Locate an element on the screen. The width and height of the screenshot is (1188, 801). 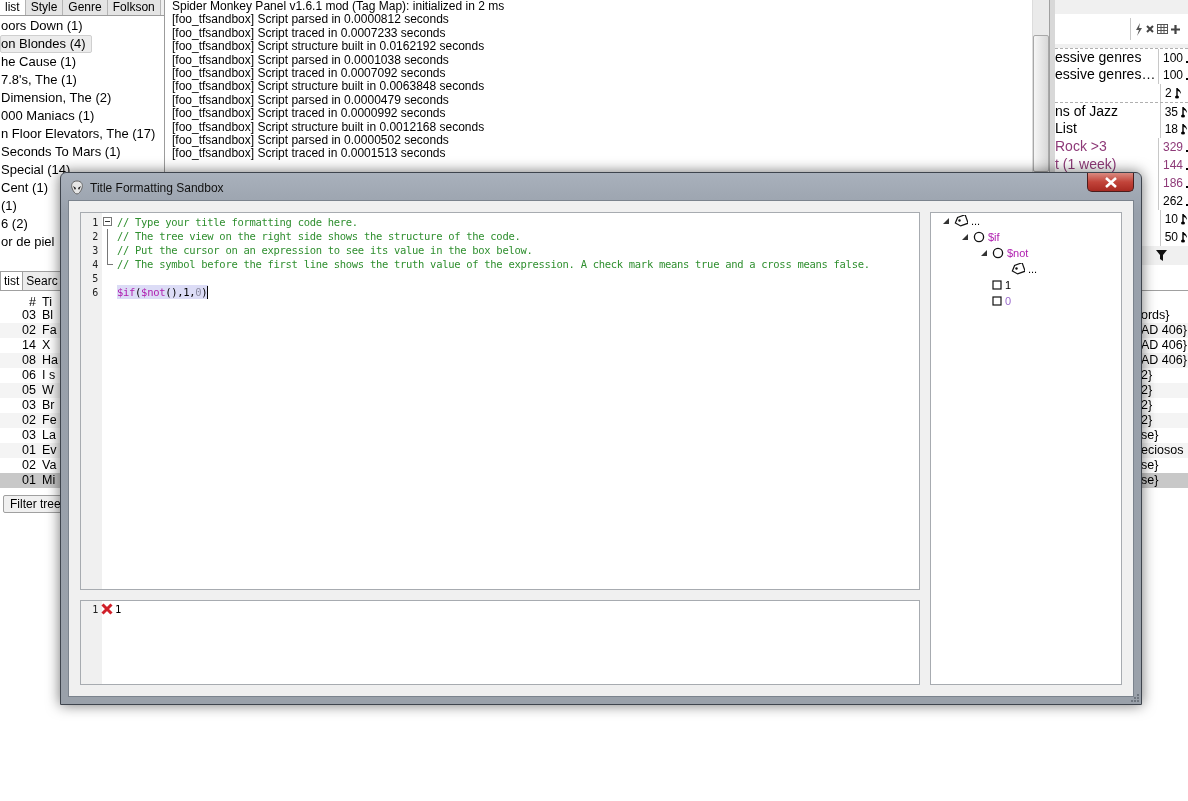
tree-item: Cent (1) is located at coordinates (27, 188).